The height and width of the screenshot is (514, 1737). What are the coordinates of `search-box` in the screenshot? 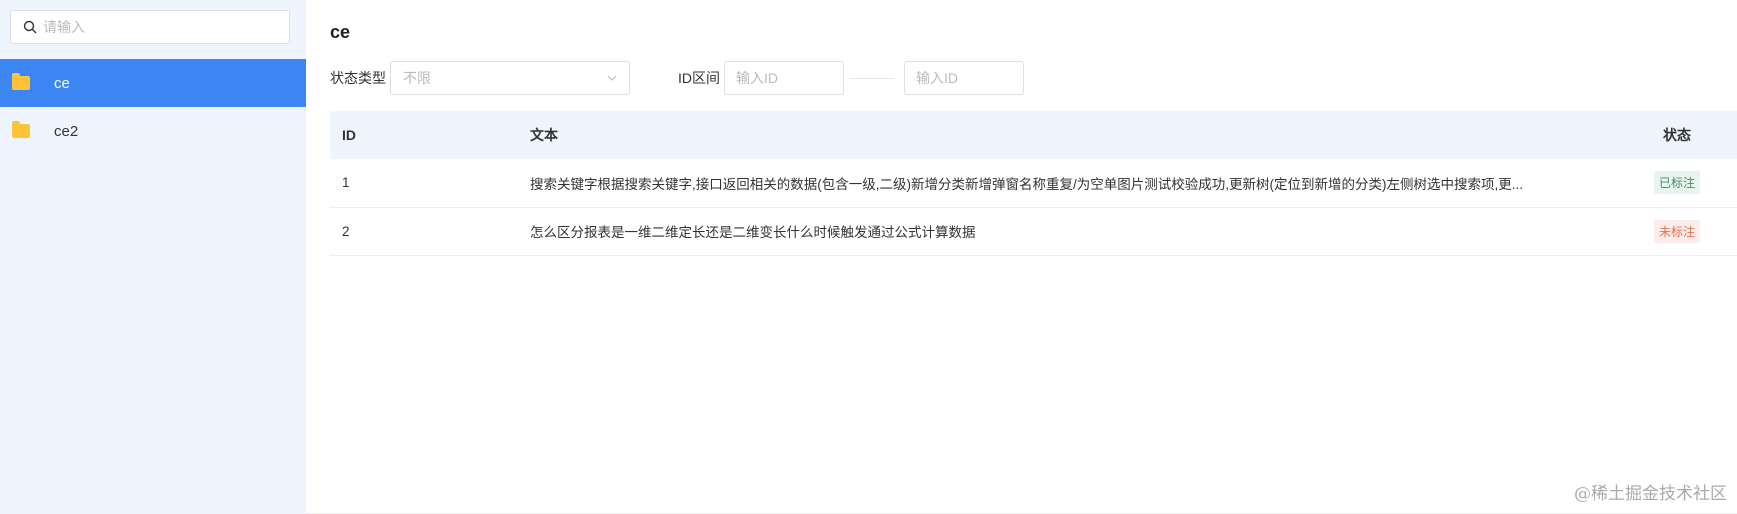 It's located at (150, 27).